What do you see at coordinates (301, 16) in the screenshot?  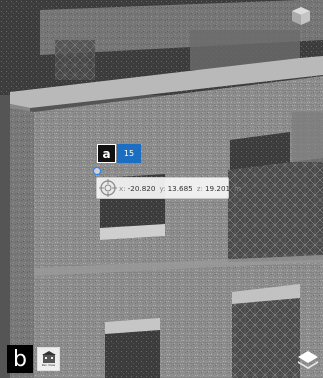 I see `nav-cube-icon` at bounding box center [301, 16].